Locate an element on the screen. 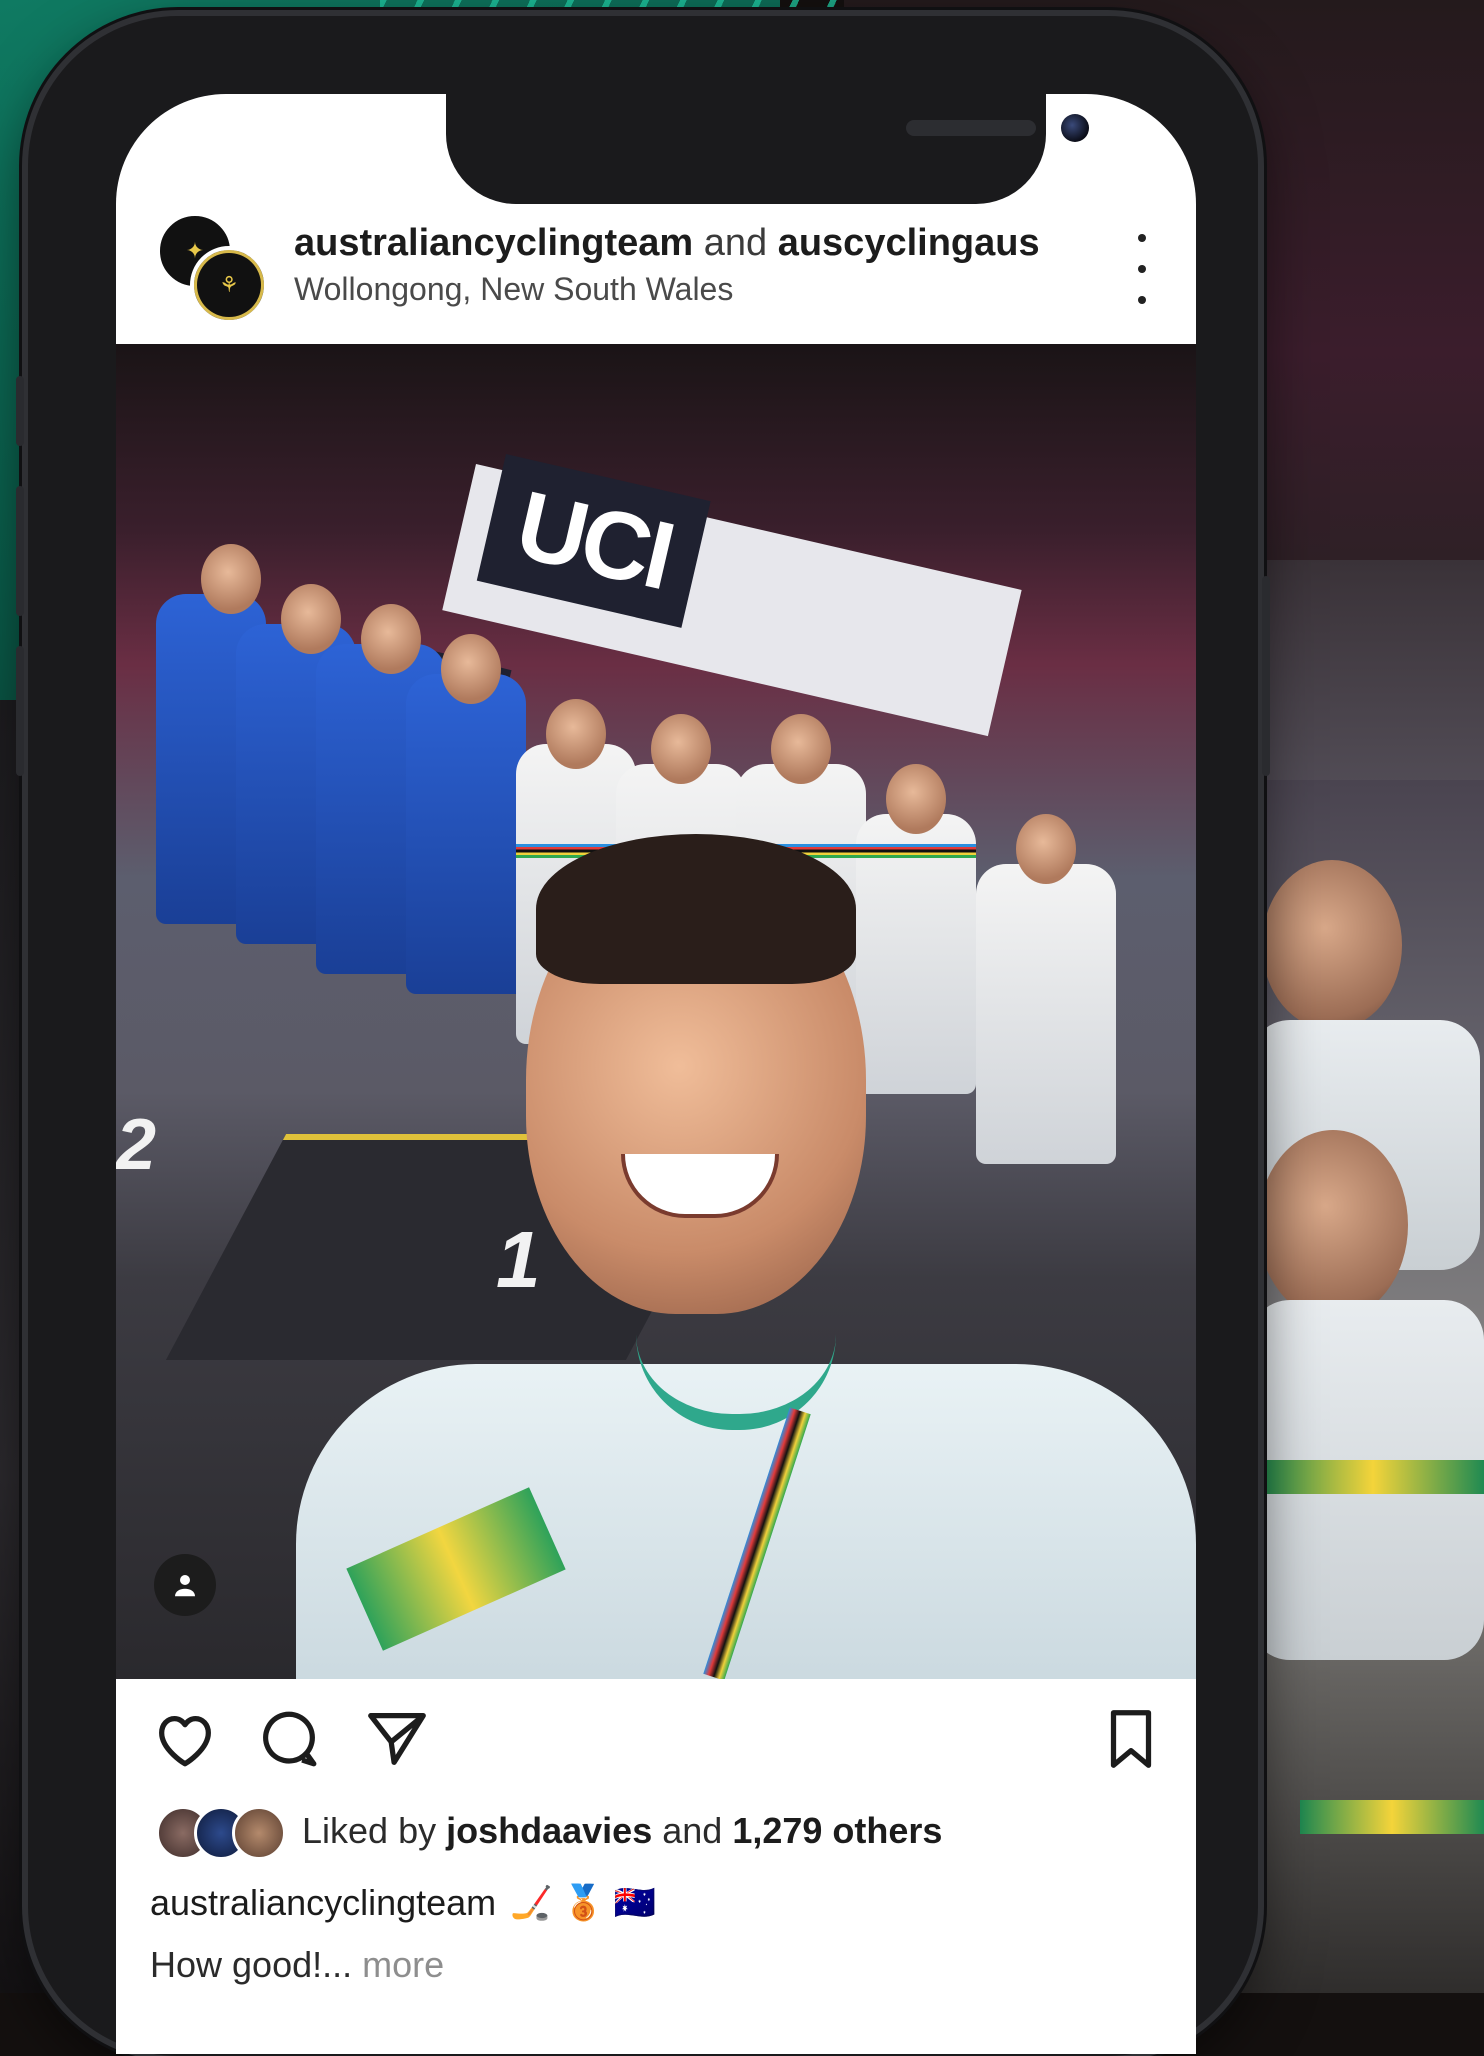  collaborator-avatar: ⚘ is located at coordinates (229, 285).